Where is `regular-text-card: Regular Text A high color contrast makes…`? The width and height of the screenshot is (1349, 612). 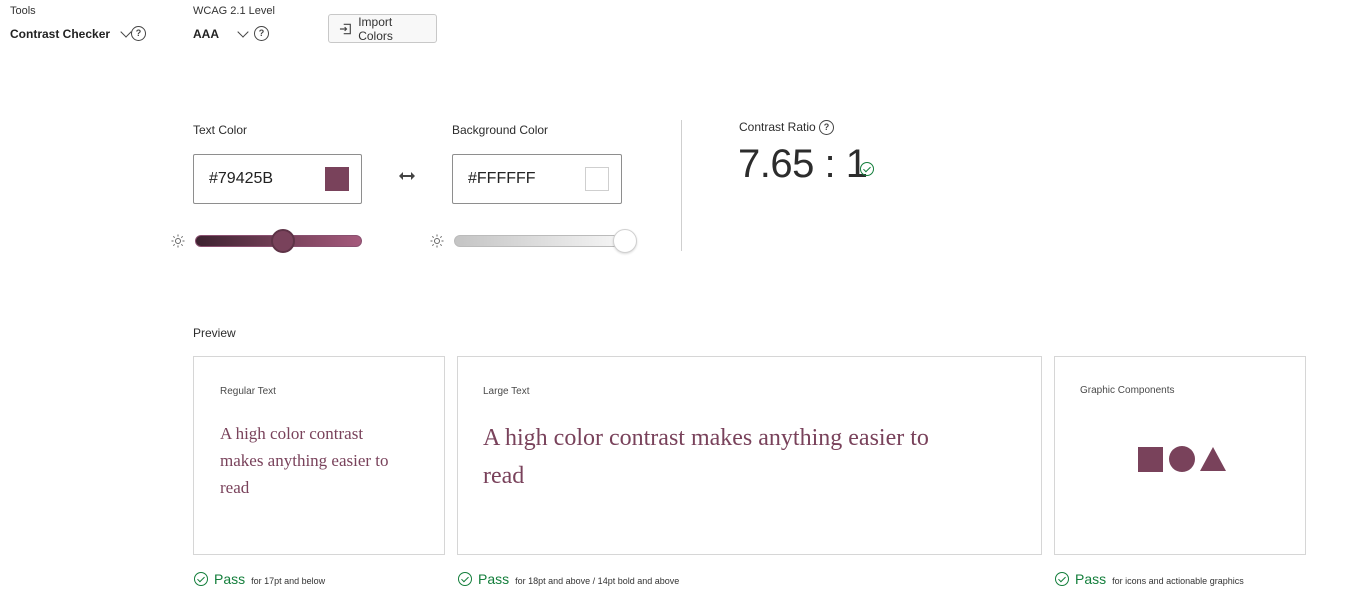
regular-text-card: Regular Text A high color contrast makes… is located at coordinates (319, 455).